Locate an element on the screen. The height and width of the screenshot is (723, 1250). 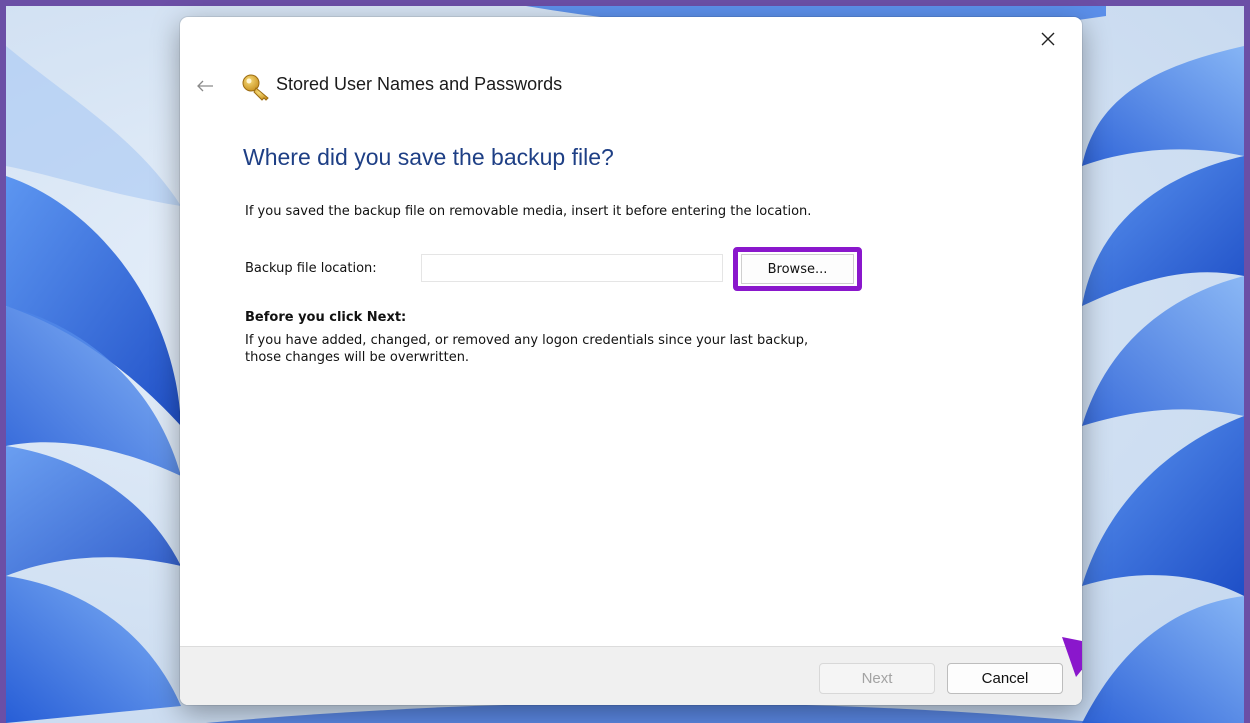
app-title: Stored User Names and Passwords is located at coordinates (419, 84).